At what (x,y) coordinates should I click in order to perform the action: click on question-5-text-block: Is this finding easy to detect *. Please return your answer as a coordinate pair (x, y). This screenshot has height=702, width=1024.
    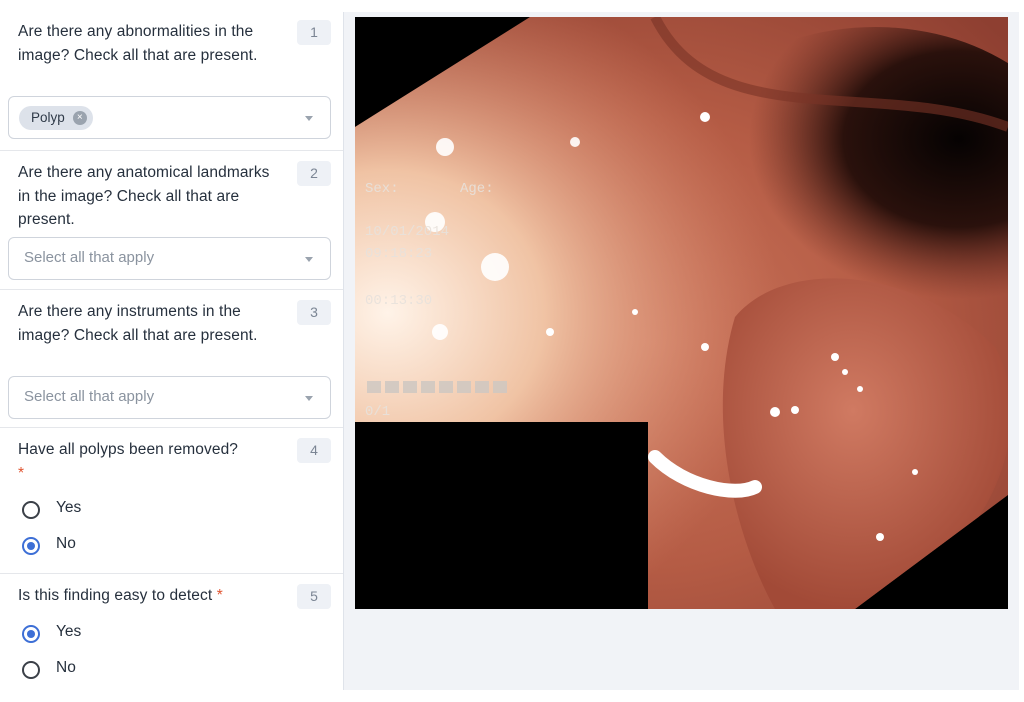
    Looking at the image, I should click on (155, 596).